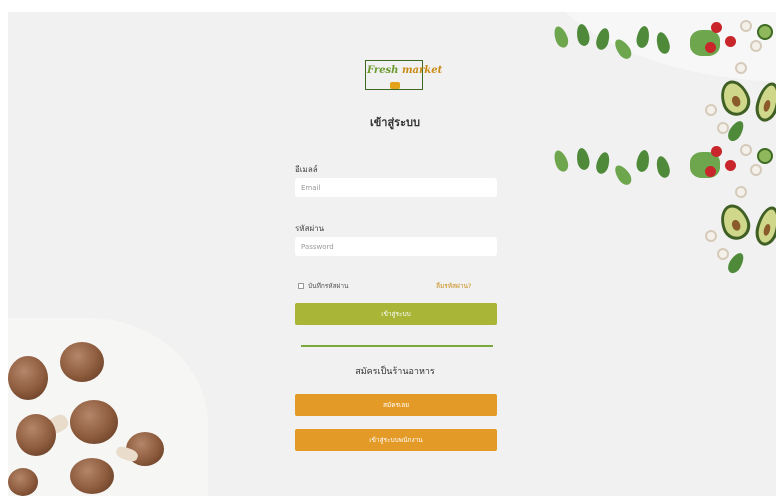  I want to click on email-input, so click(396, 187).